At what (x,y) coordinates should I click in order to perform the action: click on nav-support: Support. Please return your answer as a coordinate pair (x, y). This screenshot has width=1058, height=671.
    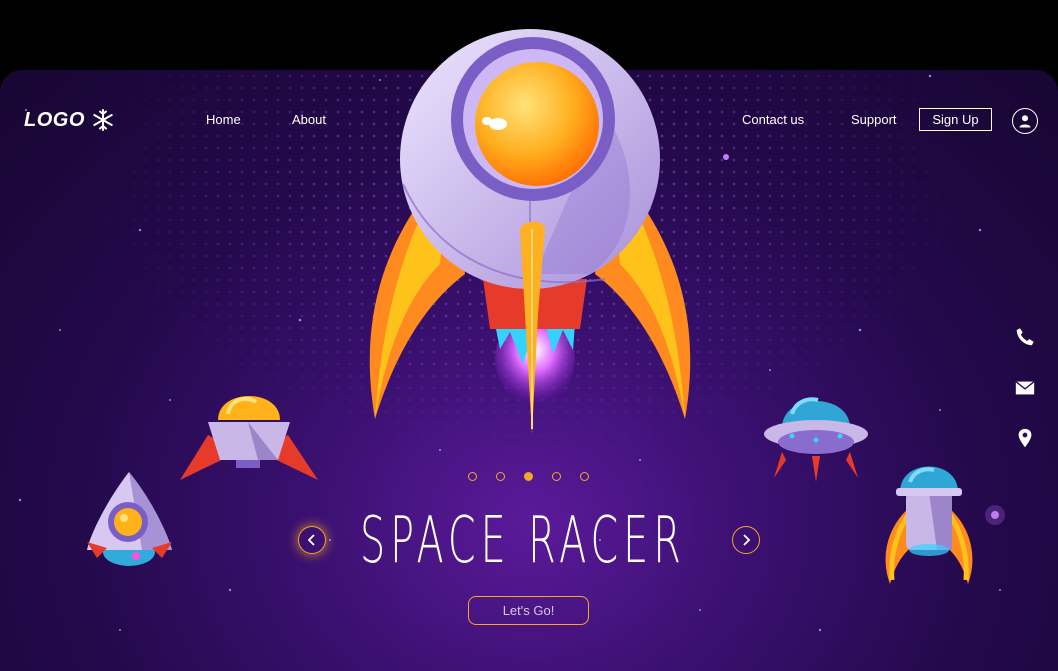
    Looking at the image, I should click on (874, 119).